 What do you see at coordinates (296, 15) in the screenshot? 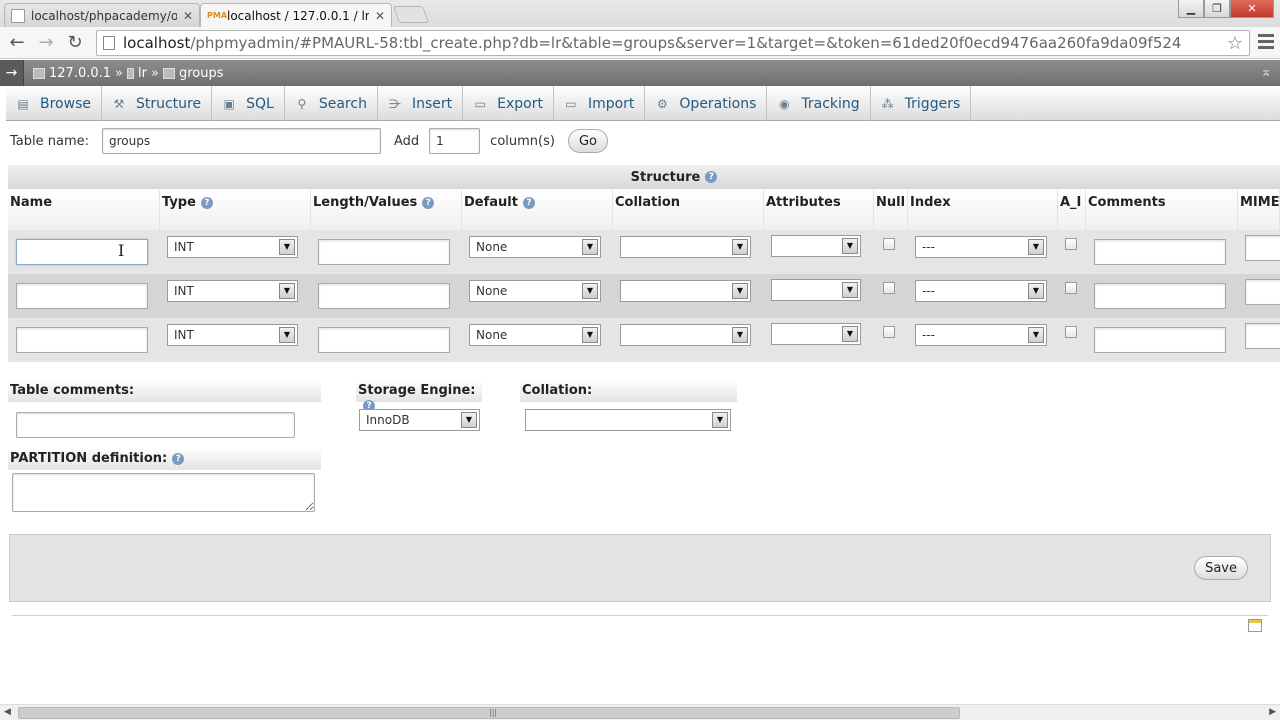
I see `browser-tab-phpmyadmin: PMA localhost / 127.0.0.1 / lr / g ✕` at bounding box center [296, 15].